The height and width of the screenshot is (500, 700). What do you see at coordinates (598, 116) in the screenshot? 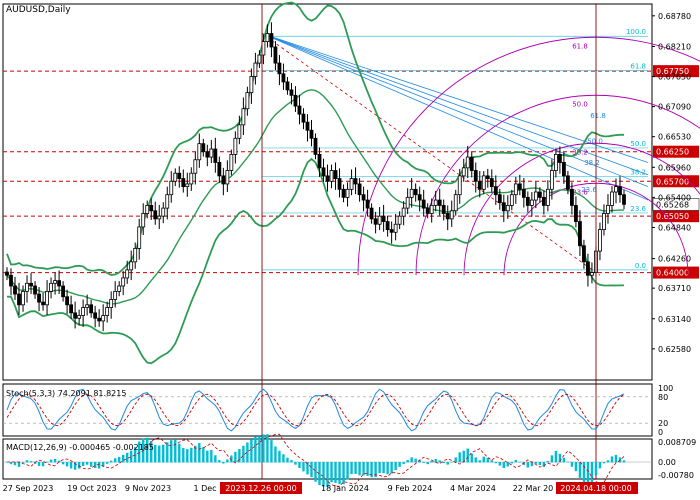
I see `fan-label: 61.8` at bounding box center [598, 116].